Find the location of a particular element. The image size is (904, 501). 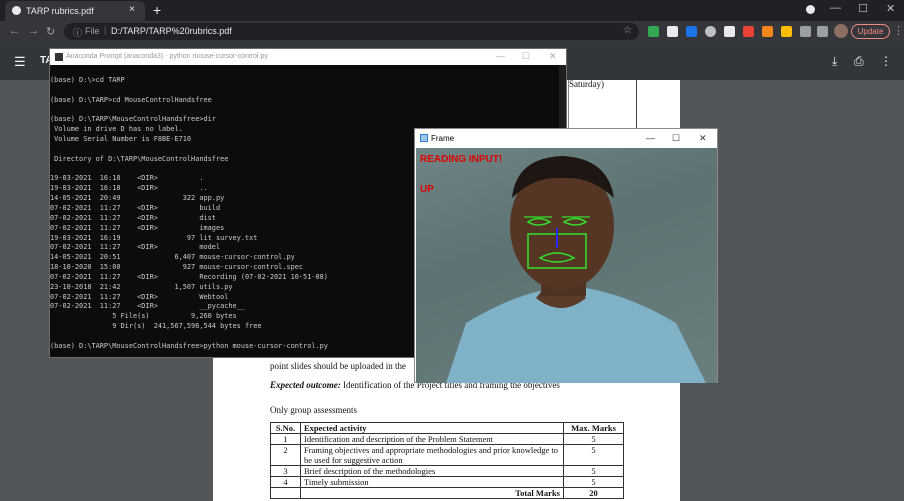

pdf-text-line: point slides should be uploaded in the is located at coordinates (338, 366).